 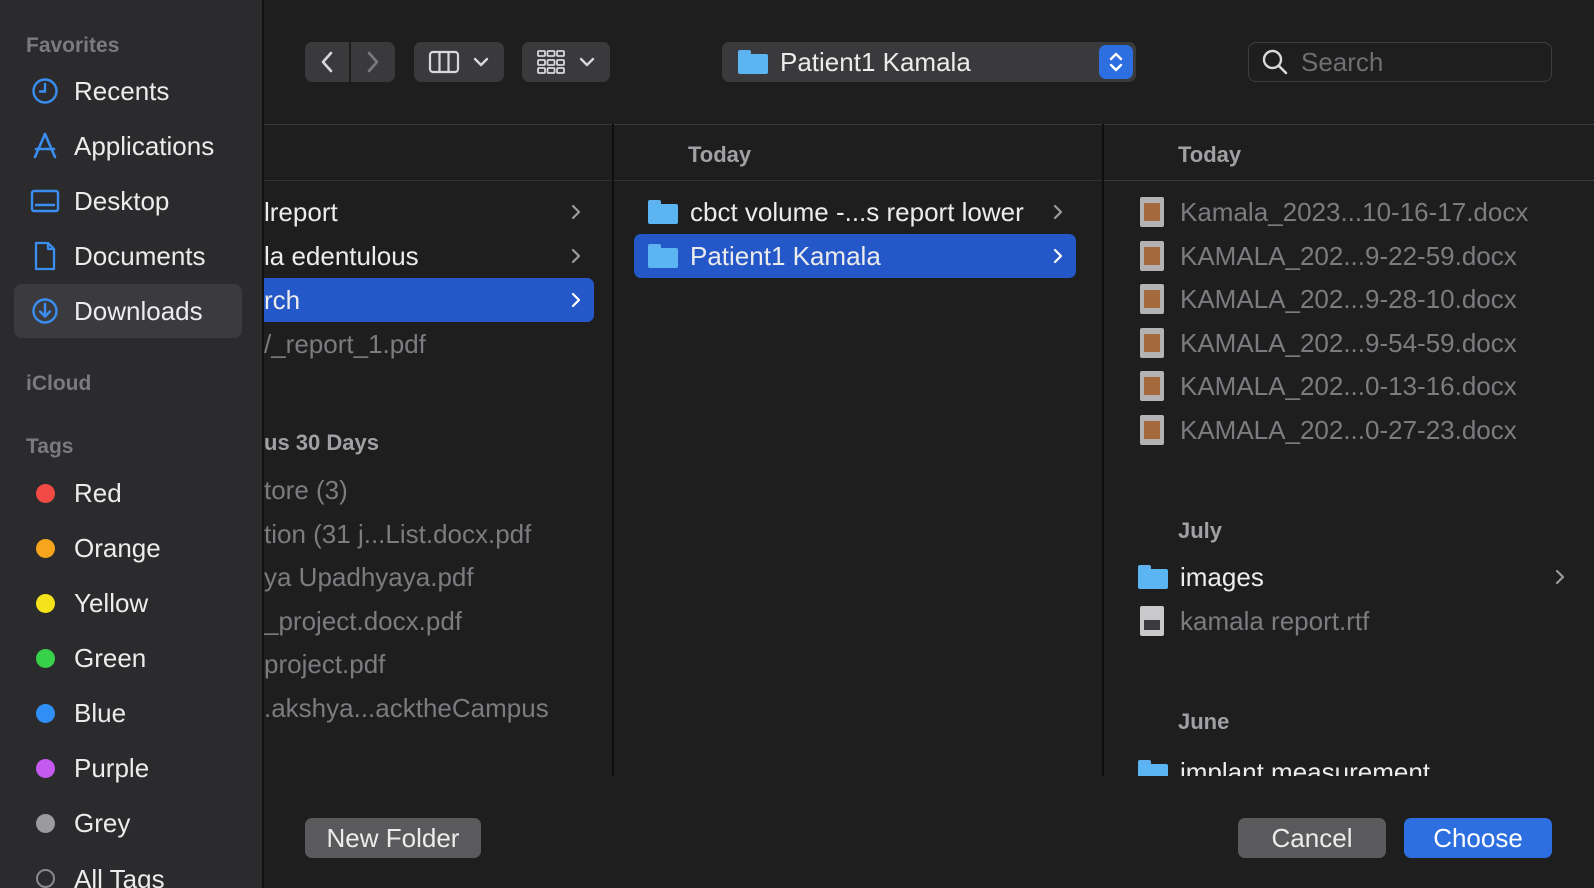 I want to click on forward-button, so click(x=373, y=62).